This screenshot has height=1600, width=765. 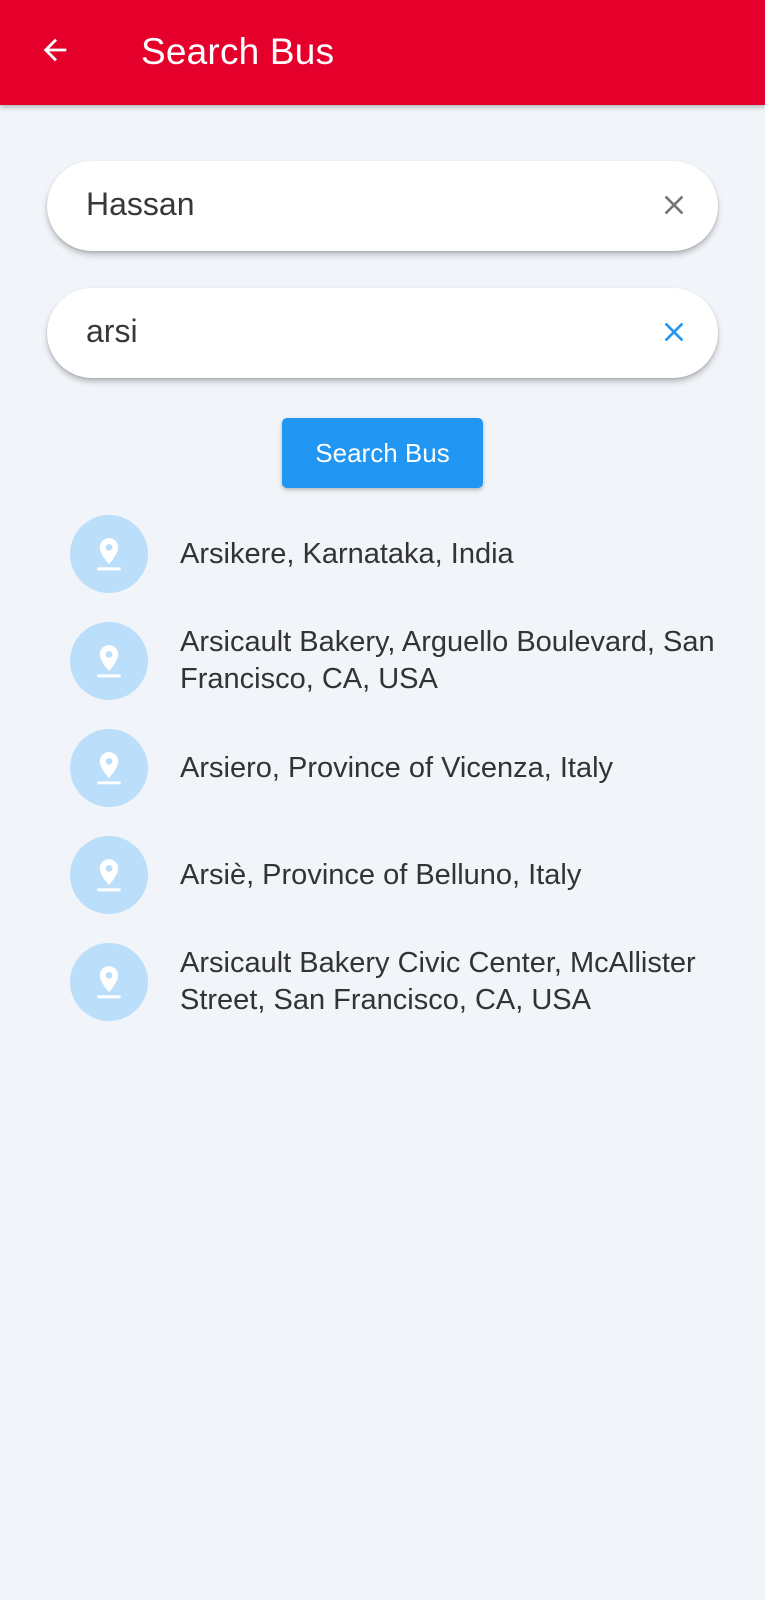 I want to click on arrow-back-icon, so click(x=55, y=50).